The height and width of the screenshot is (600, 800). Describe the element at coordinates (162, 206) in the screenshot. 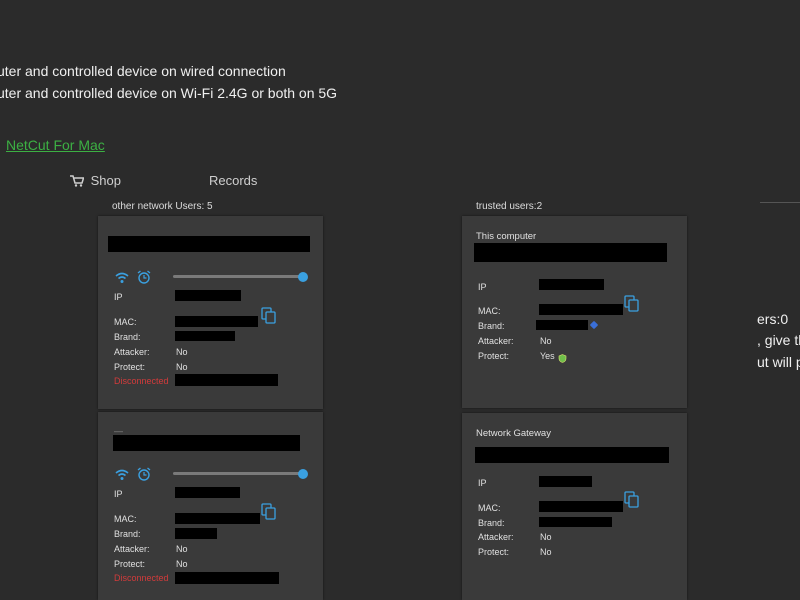

I see `other-users-header: other network Users: 5` at that location.